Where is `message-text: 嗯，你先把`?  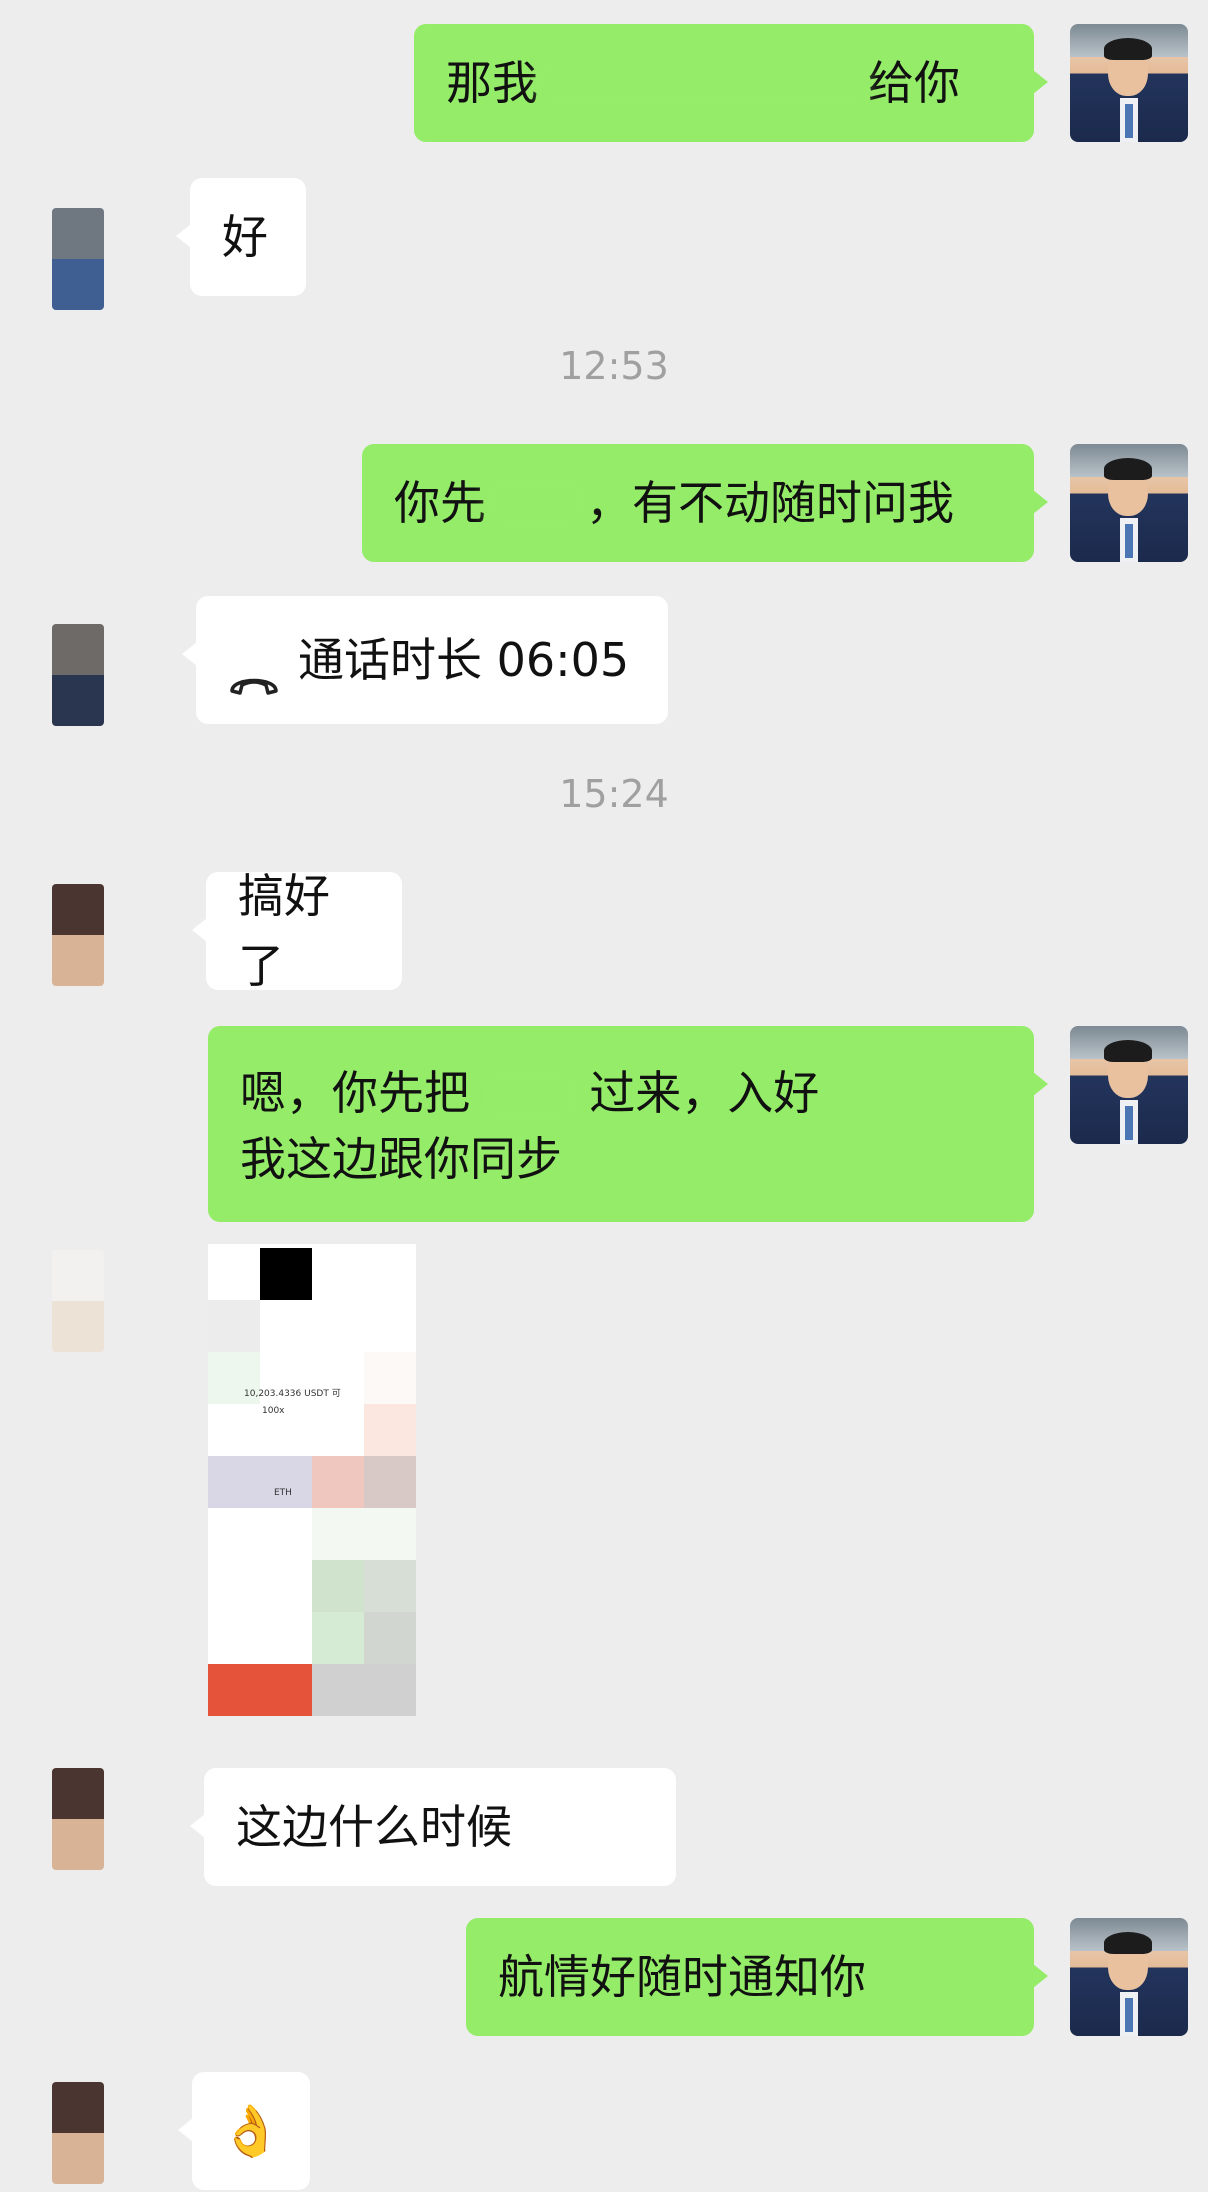 message-text: 嗯，你先把 is located at coordinates (355, 1093).